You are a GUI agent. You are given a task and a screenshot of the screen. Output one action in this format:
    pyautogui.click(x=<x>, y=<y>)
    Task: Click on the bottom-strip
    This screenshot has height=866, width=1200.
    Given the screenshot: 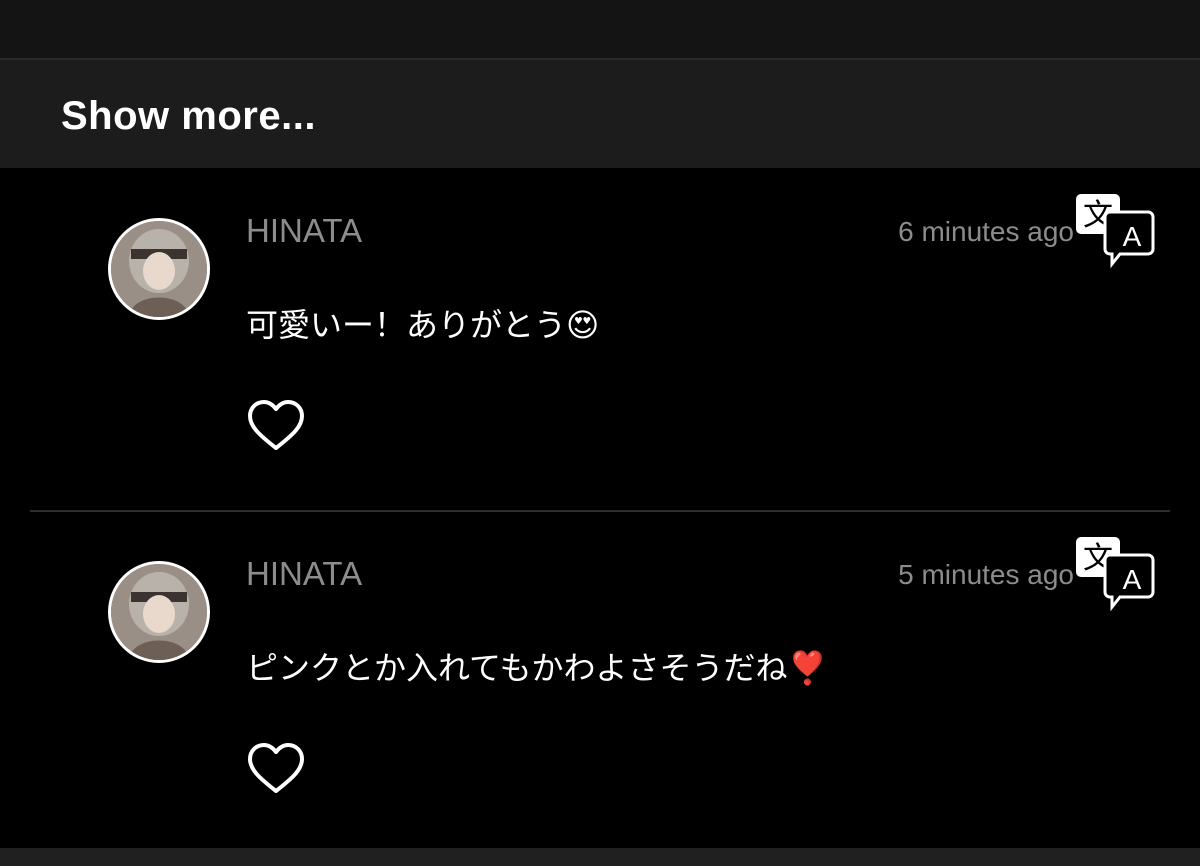 What is the action you would take?
    pyautogui.click(x=600, y=857)
    